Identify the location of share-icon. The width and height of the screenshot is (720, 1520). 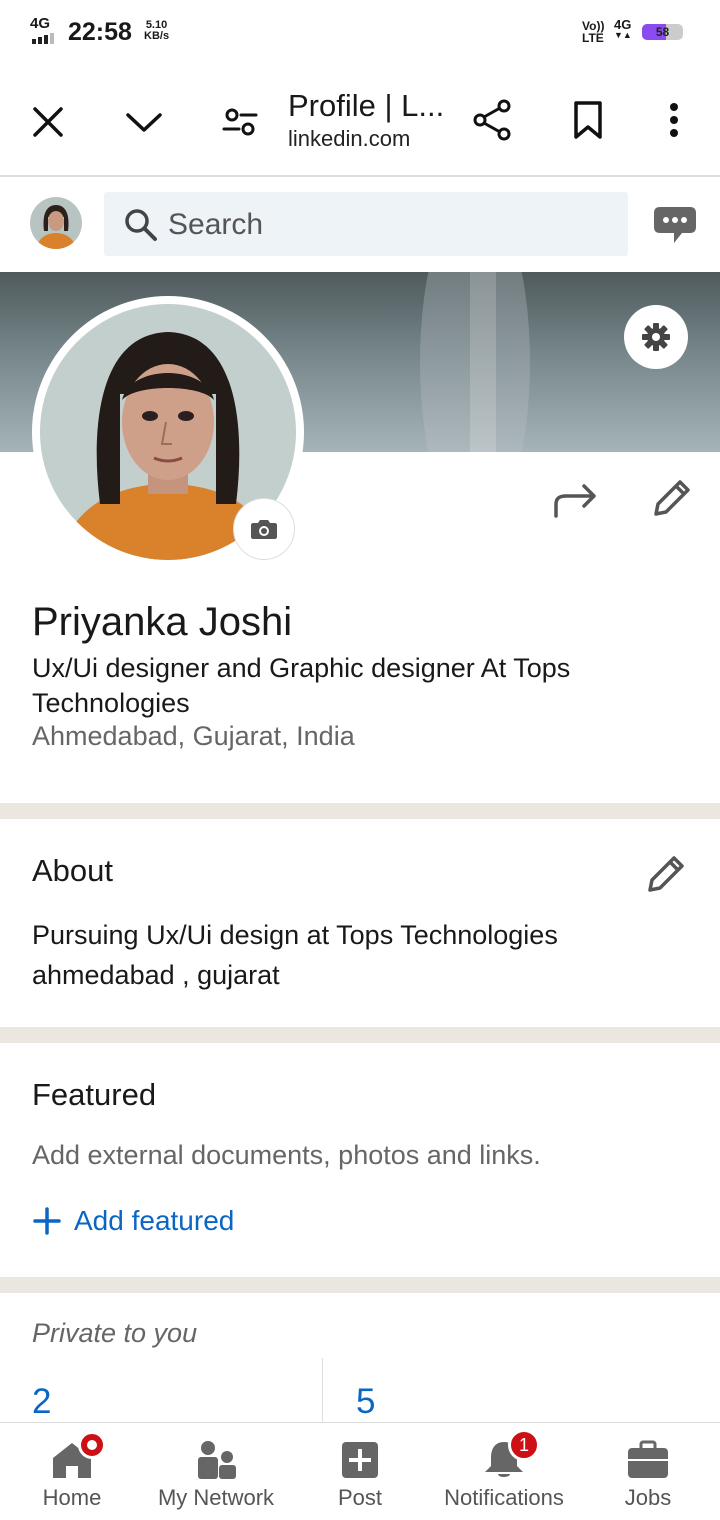
(492, 120).